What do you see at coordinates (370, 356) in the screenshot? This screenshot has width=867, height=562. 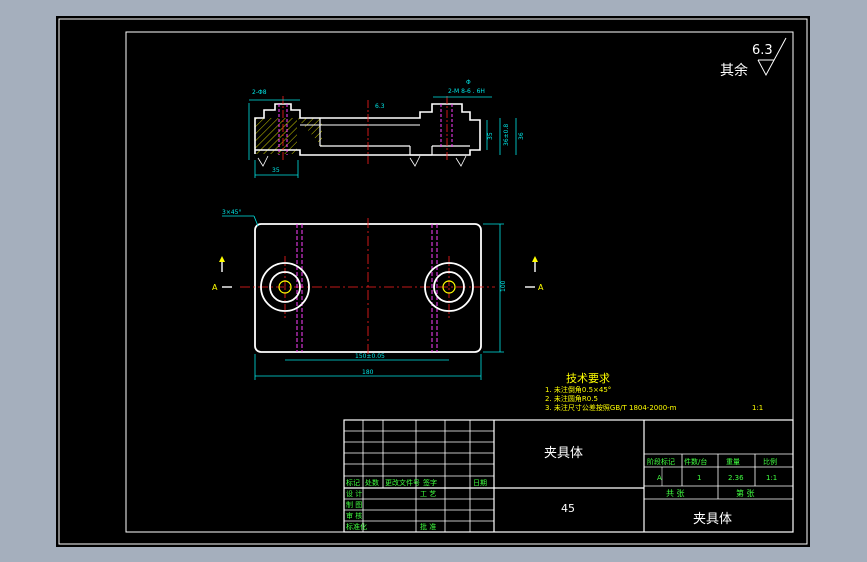 I see `dim-spacing: 150±0.05` at bounding box center [370, 356].